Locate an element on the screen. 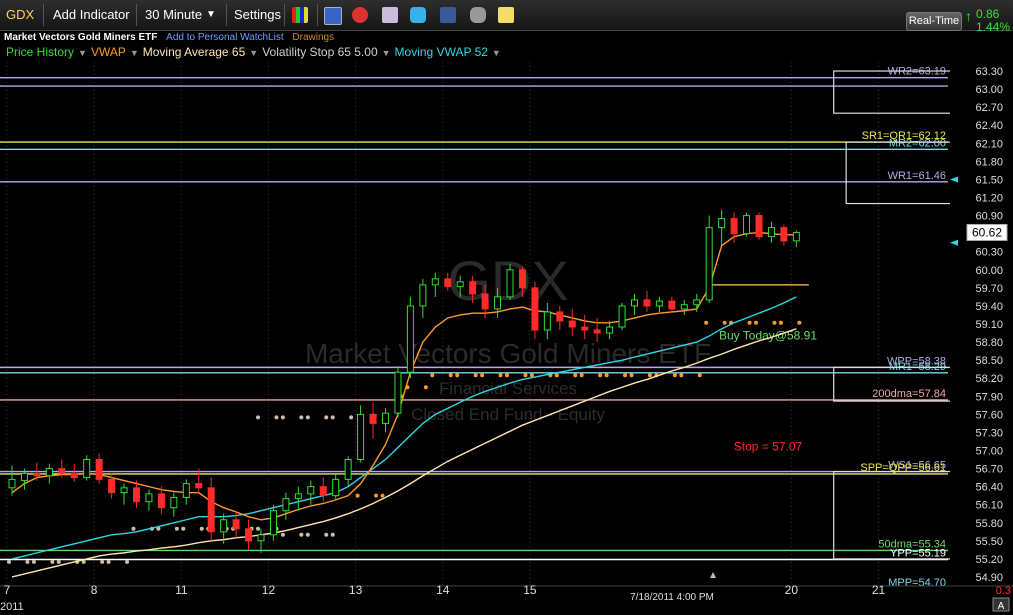 This screenshot has width=1013, height=615. y-tick-label: 58.80 is located at coordinates (989, 343).